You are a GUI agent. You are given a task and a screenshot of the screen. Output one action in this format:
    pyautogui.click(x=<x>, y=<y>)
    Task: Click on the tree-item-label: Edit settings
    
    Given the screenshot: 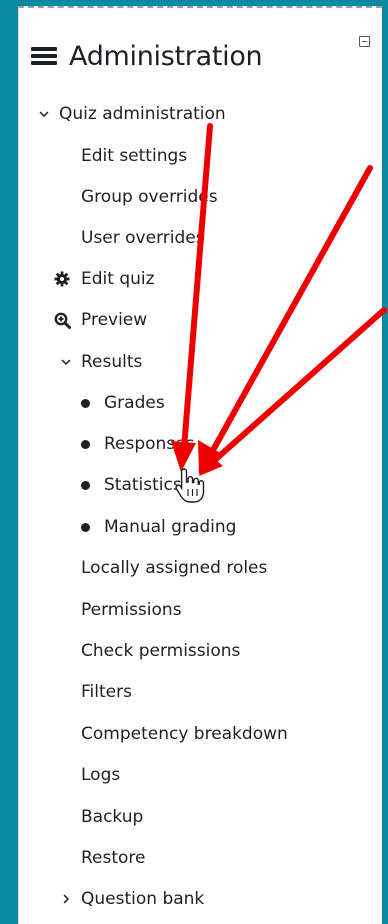 What is the action you would take?
    pyautogui.click(x=134, y=156)
    